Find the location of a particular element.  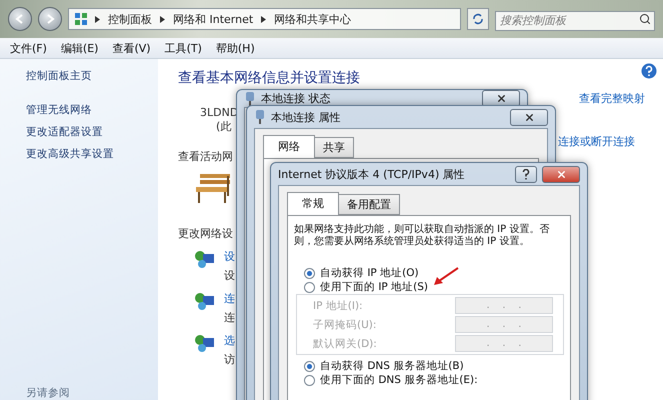

sidebar-link: 管理无线网络 is located at coordinates (92, 110).